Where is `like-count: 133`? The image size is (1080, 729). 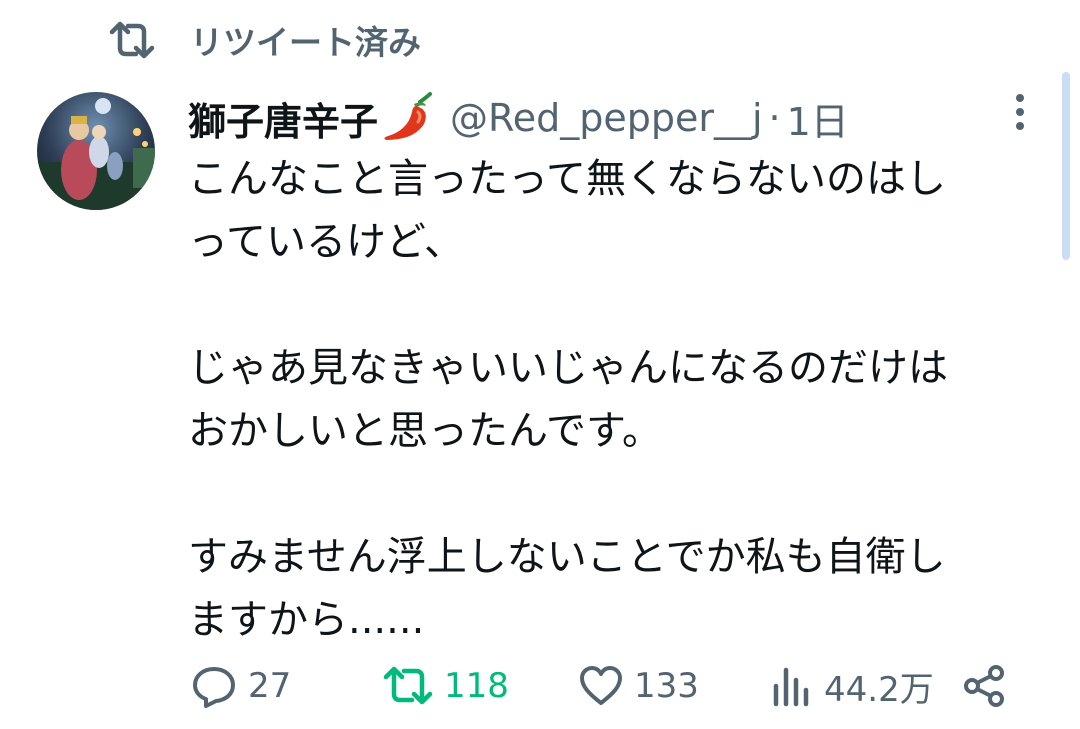
like-count: 133 is located at coordinates (666, 686).